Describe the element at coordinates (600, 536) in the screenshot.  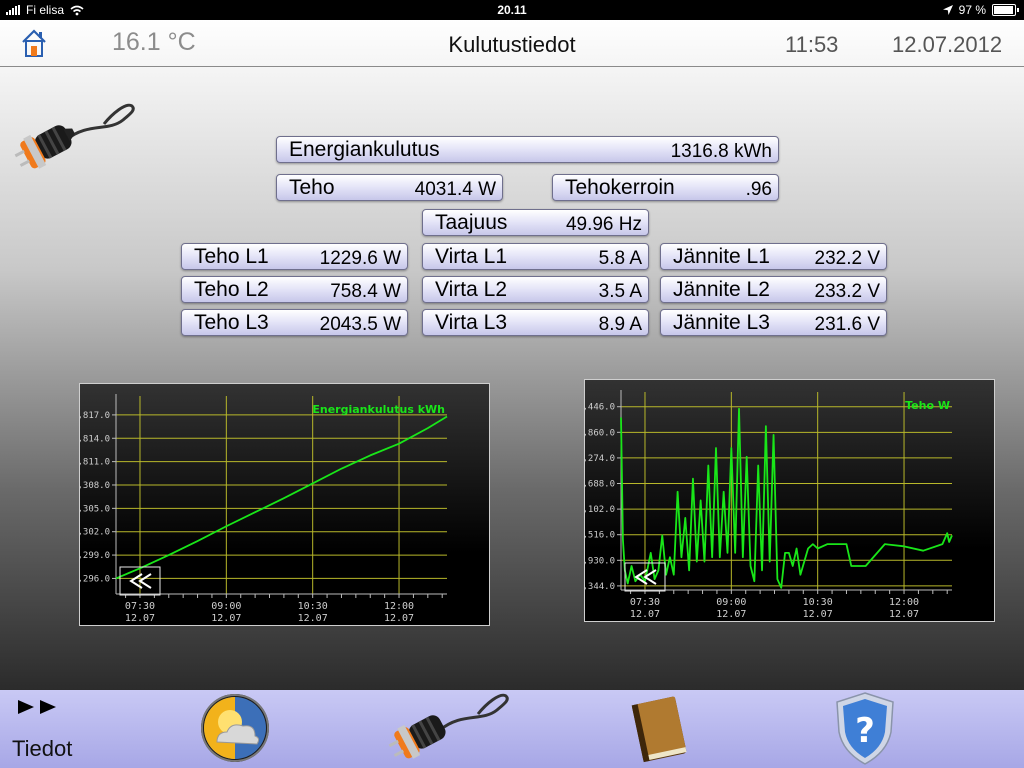
I see `y-tick-label: 3,516.0` at that location.